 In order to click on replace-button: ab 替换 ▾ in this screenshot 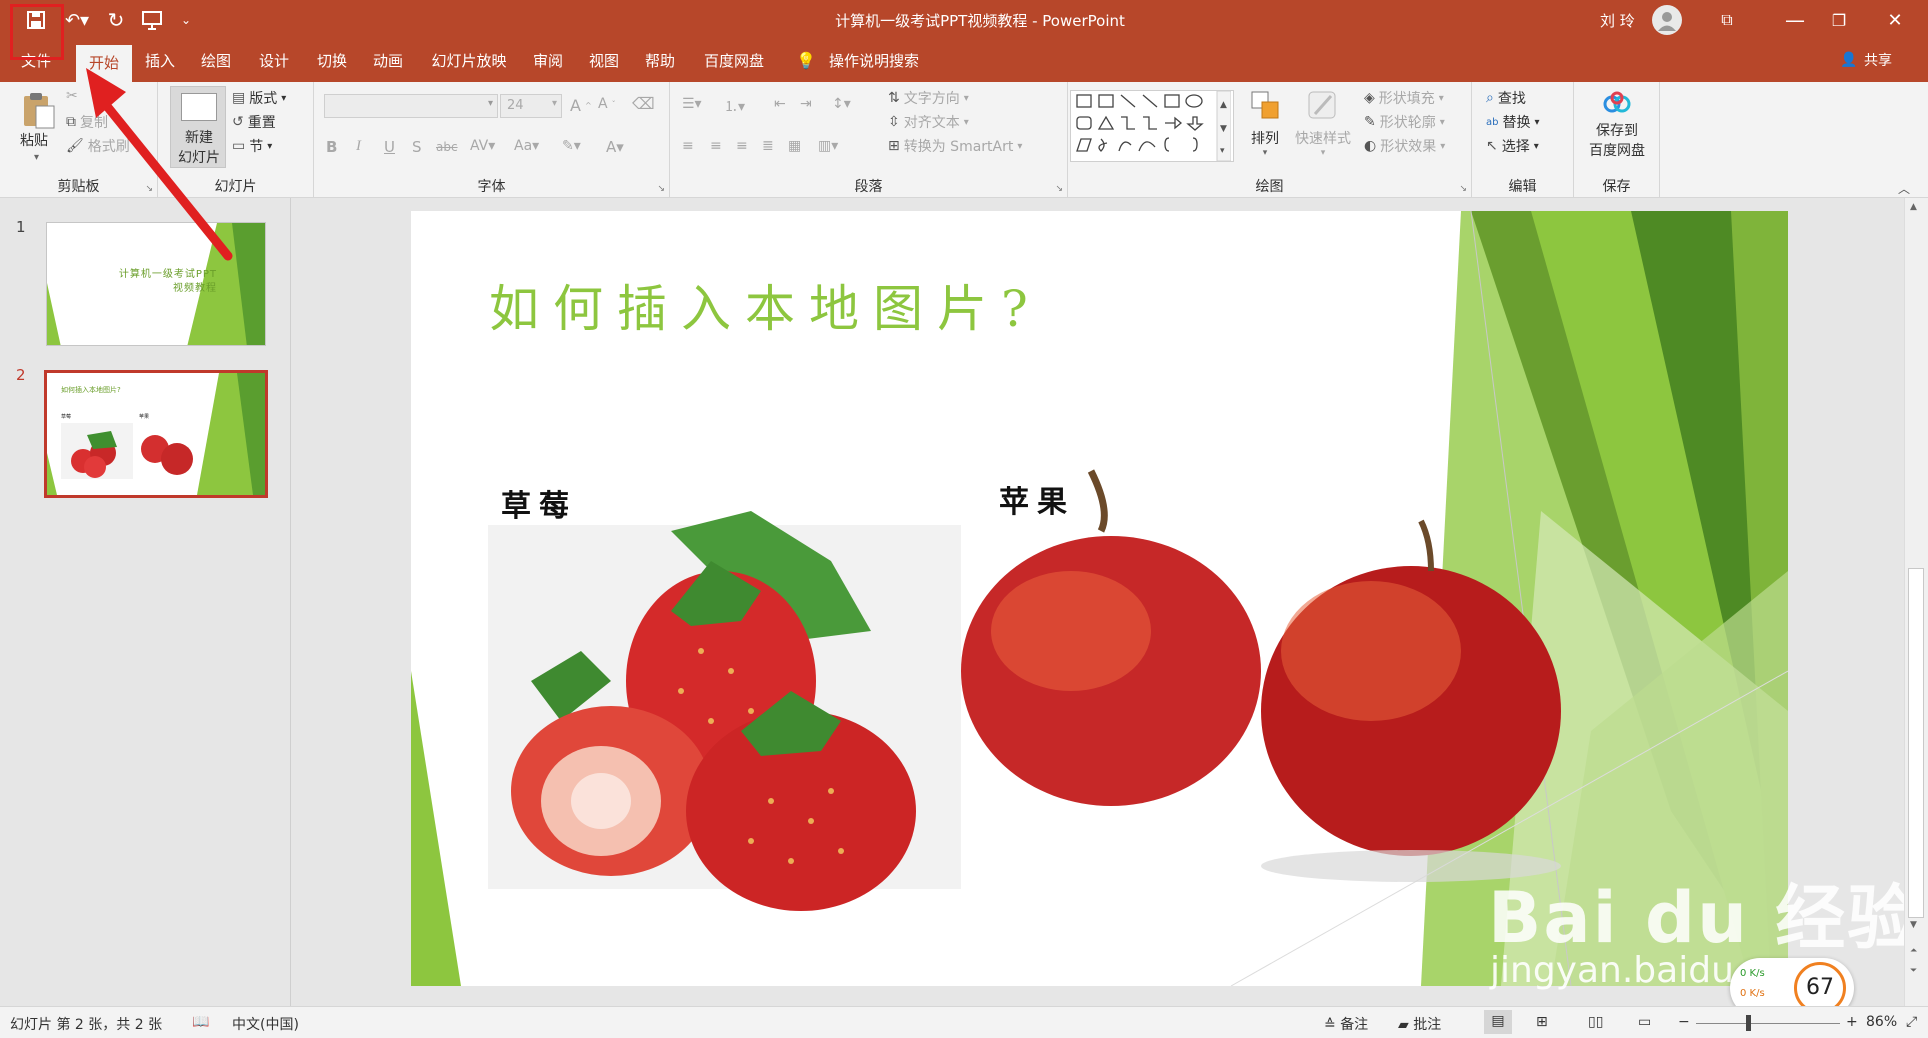, I will do `click(1513, 122)`.